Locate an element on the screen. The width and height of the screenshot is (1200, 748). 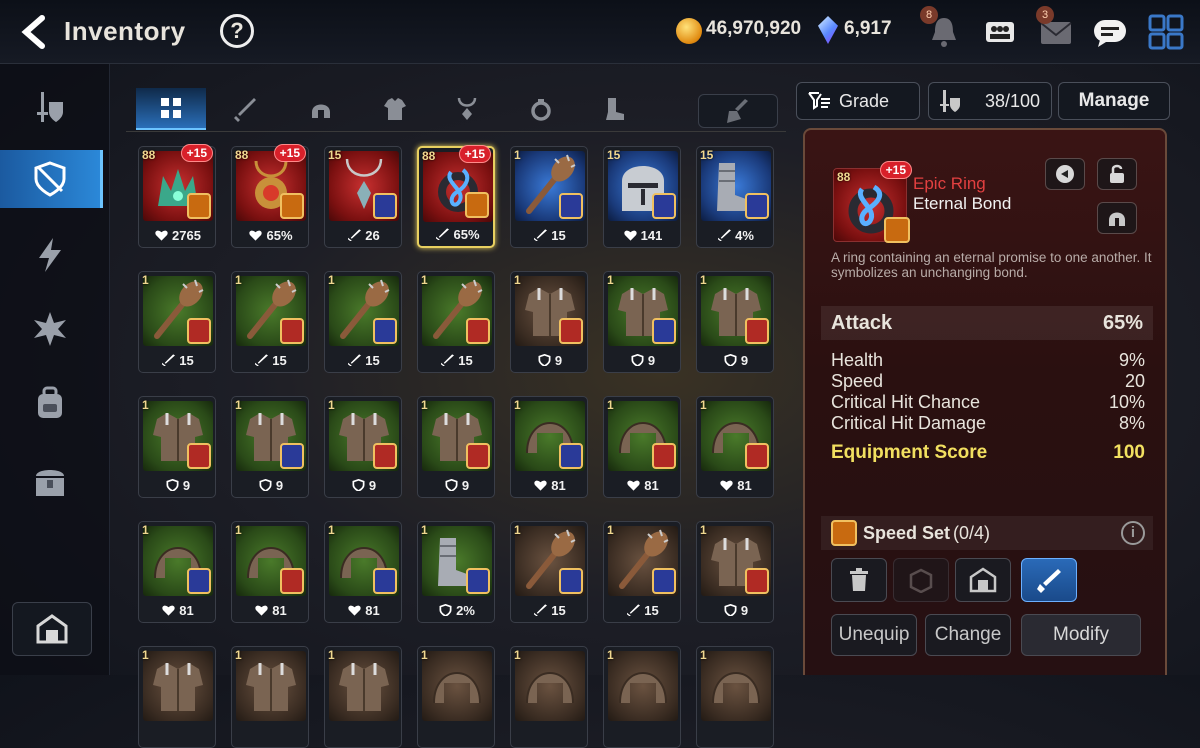
item-slot: 1 2% is located at coordinates (456, 572).